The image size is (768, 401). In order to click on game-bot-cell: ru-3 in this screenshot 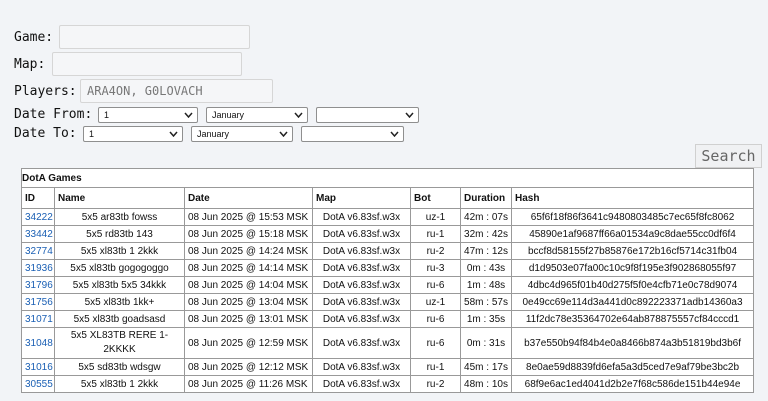, I will do `click(435, 268)`.